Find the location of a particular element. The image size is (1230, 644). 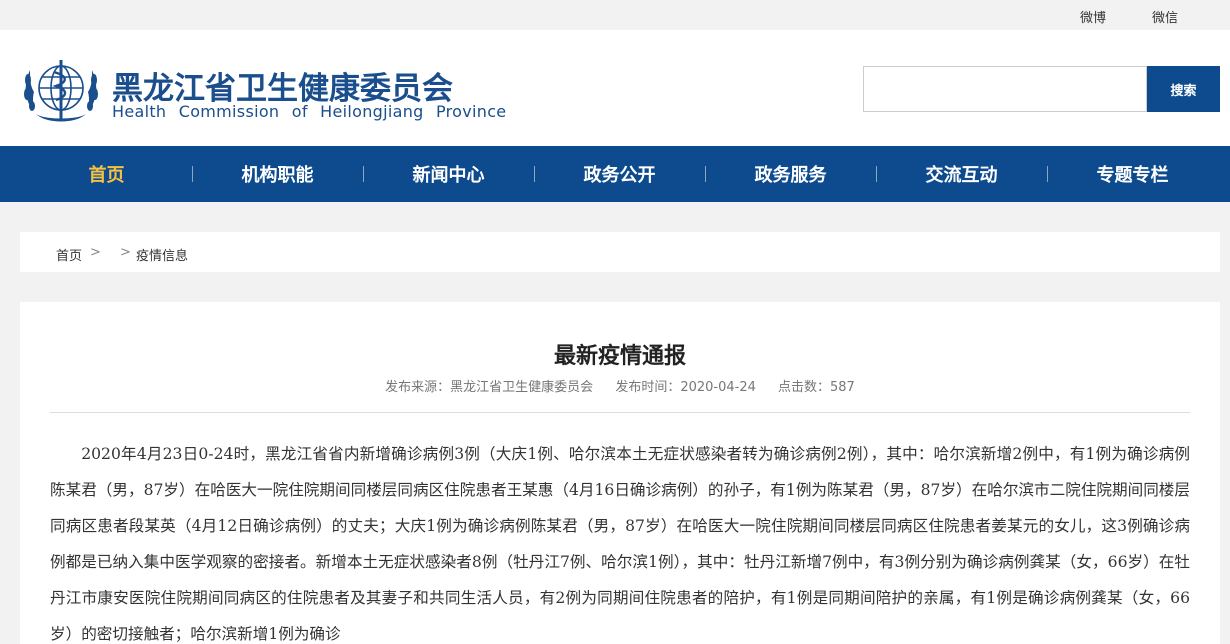

breadcrumb-current: 疫情信息 is located at coordinates (162, 254).